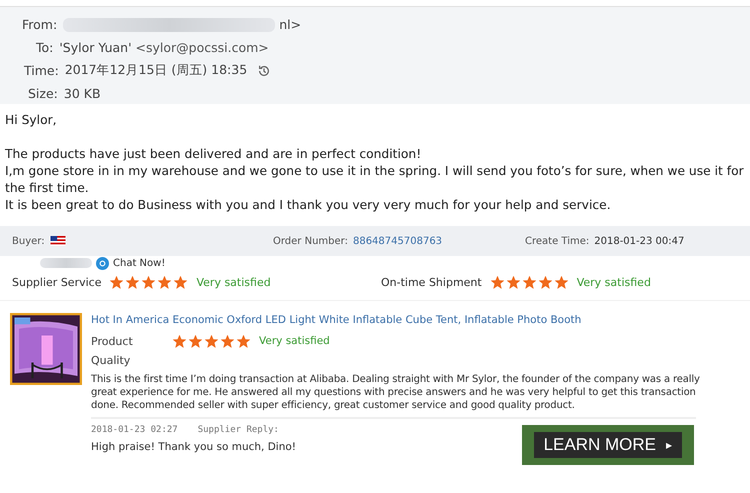  I want to click on create-time: 2018-01-23 00:47, so click(639, 241).